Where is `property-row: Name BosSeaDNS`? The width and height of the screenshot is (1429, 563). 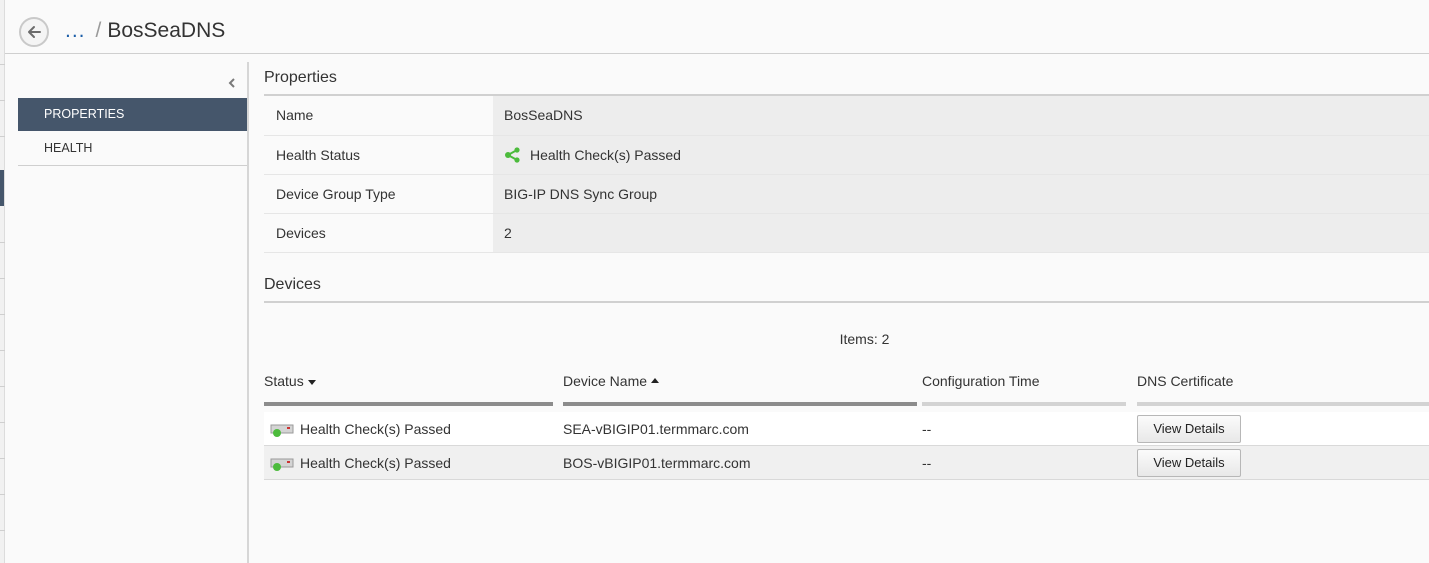
property-row: Name BosSeaDNS is located at coordinates (846, 116).